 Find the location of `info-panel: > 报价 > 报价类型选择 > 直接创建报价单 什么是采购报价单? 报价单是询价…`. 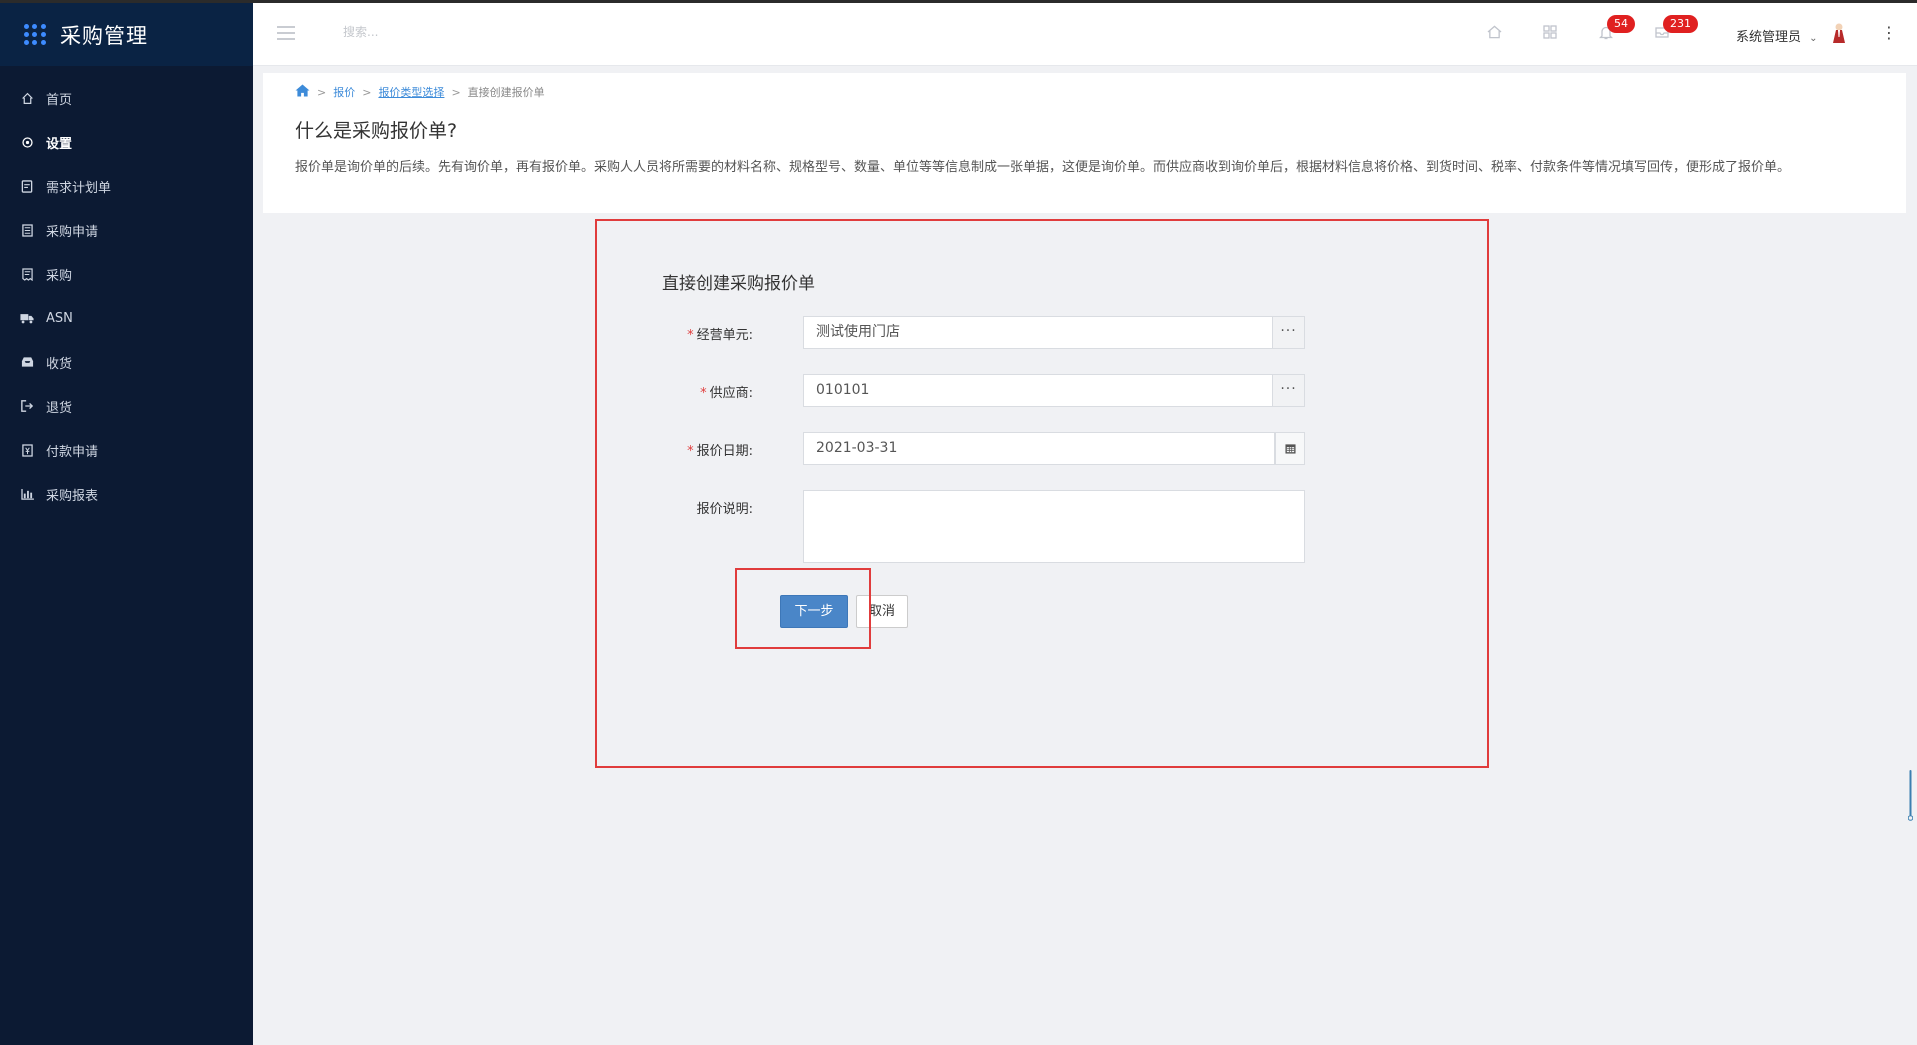

info-panel: > 报价 > 报价类型选择 > 直接创建报价单 什么是采购报价单? 报价单是询价… is located at coordinates (1084, 143).